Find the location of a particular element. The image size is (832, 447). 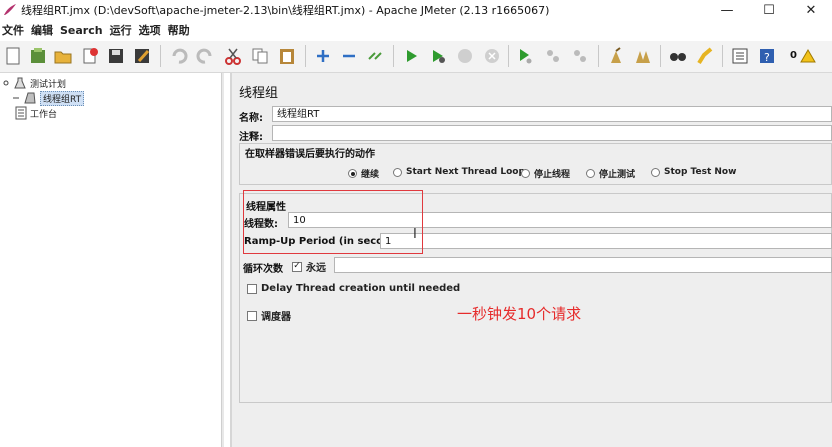

remote-shutdown-icon is located at coordinates (580, 56).